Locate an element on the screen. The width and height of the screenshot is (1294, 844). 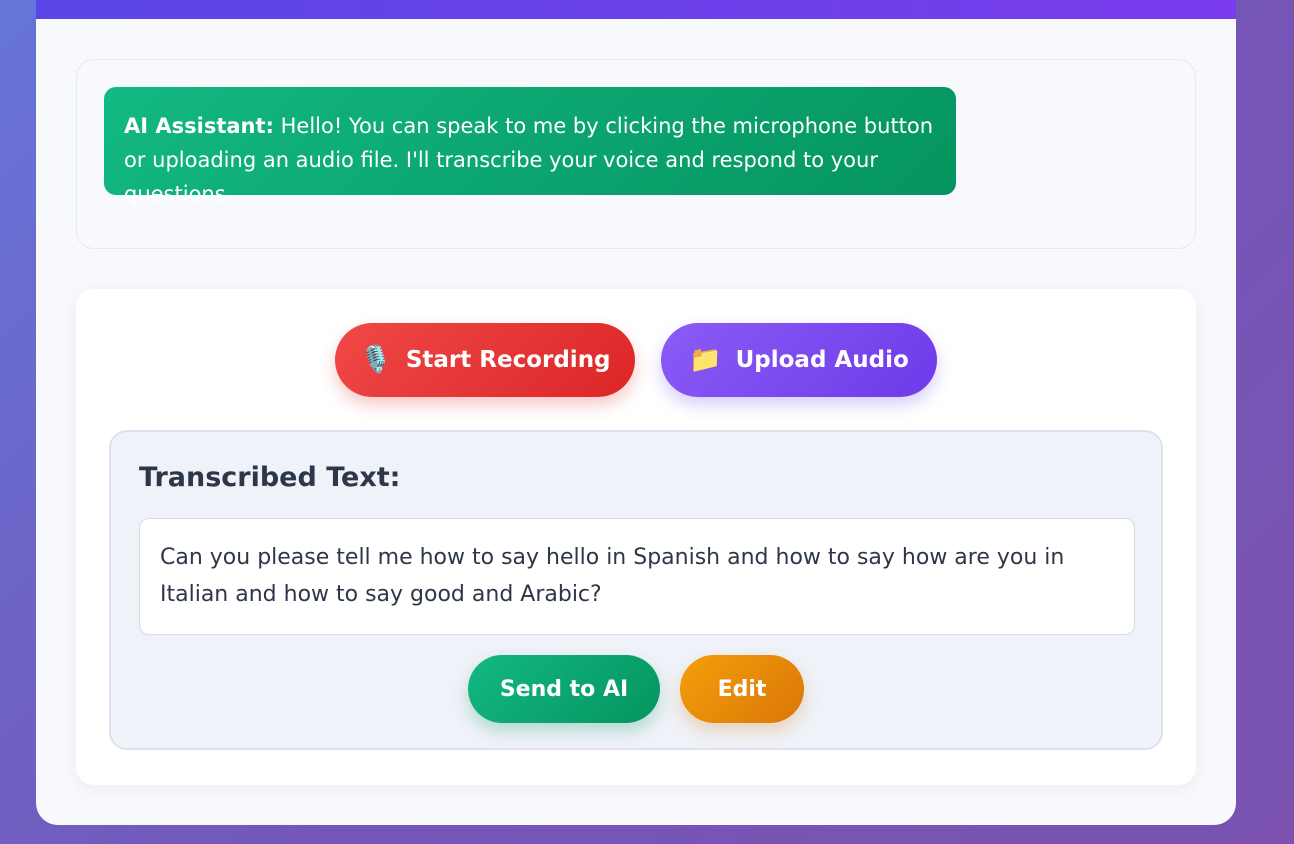
start-recording-label: Start Recording is located at coordinates (508, 360).